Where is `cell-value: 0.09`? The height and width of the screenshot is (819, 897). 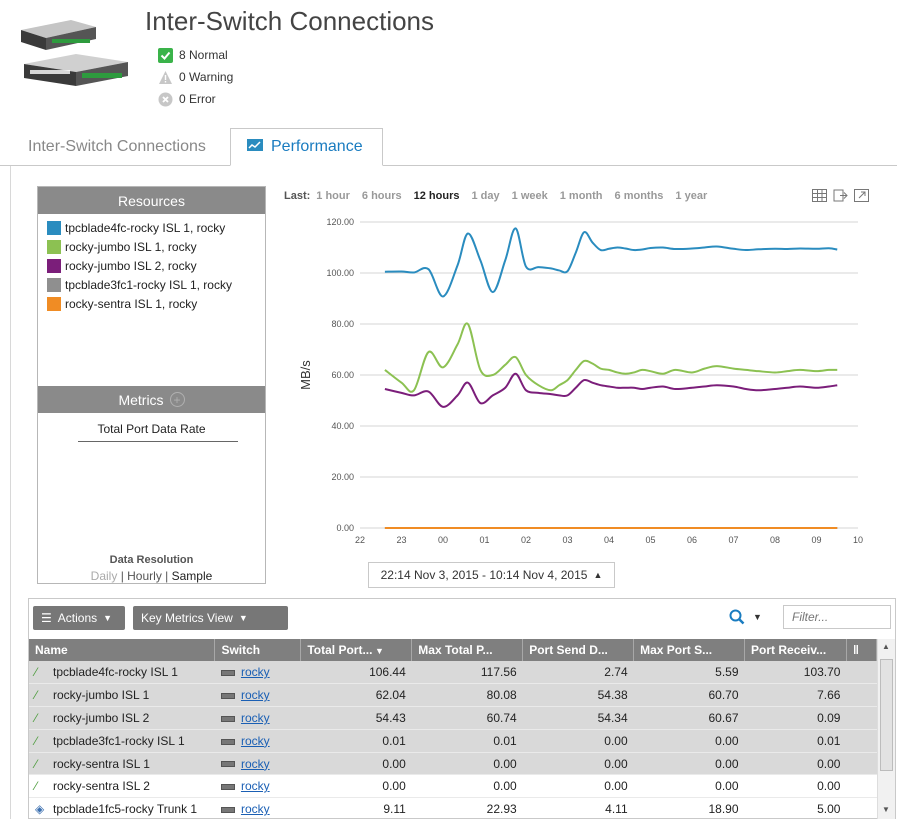
cell-value: 0.09 is located at coordinates (795, 718).